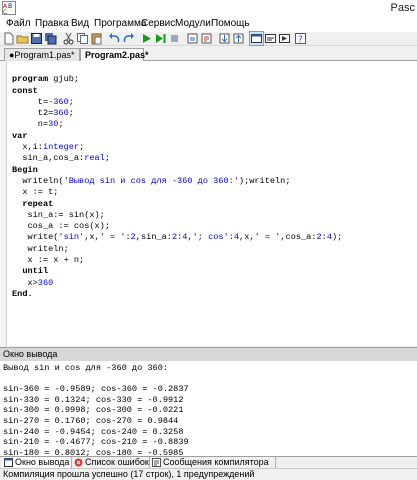 This screenshot has height=480, width=417. Describe the element at coordinates (156, 462) in the screenshot. I see `compiler-messages-icon` at that location.